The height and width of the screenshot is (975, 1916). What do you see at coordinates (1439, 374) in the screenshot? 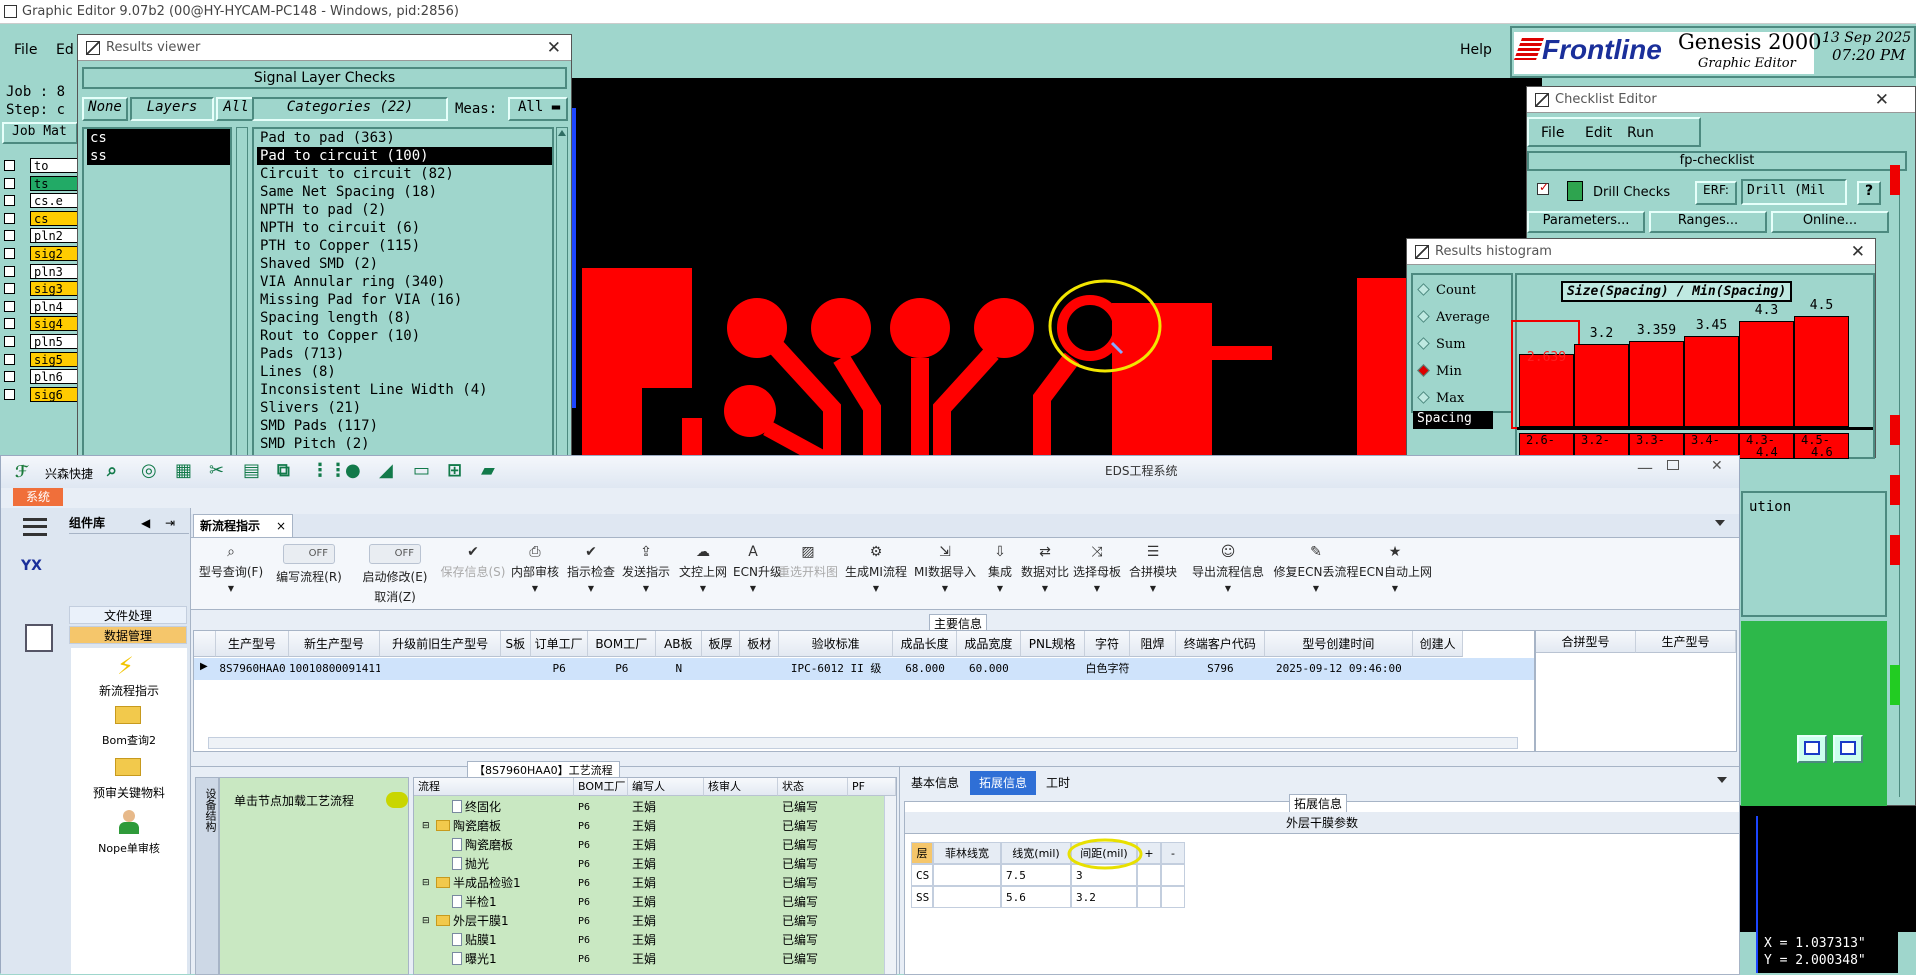
I see `aggregate-option: Min` at bounding box center [1439, 374].